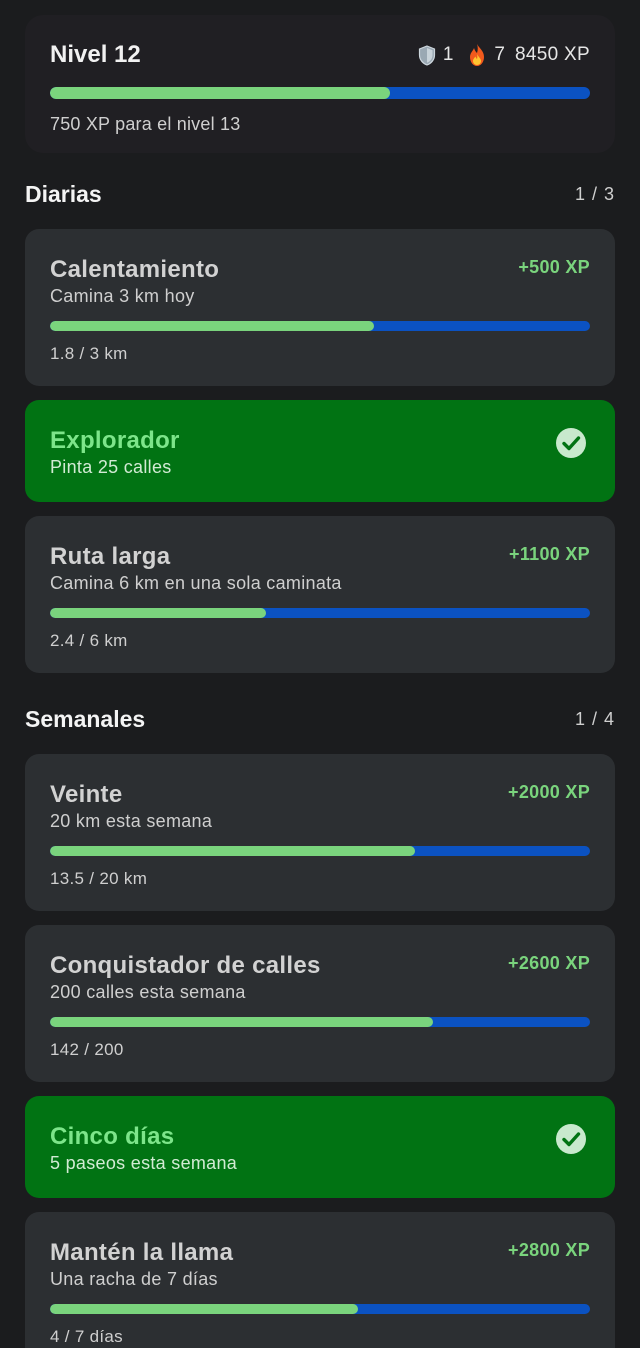 The height and width of the screenshot is (1348, 640). I want to click on shield-count: 1, so click(448, 54).